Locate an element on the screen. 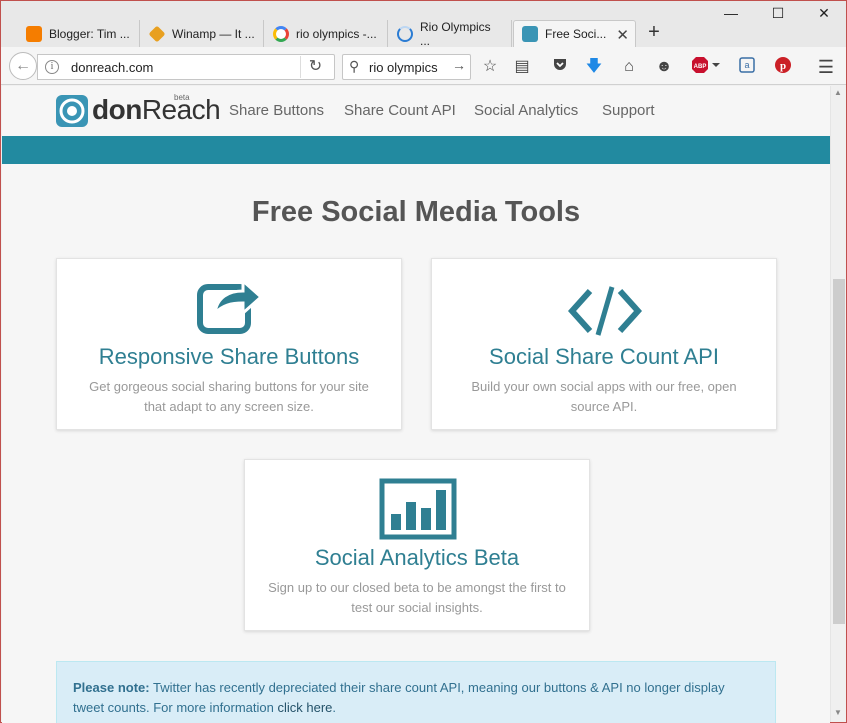 This screenshot has height=723, width=847. pocket-icon is located at coordinates (560, 67).